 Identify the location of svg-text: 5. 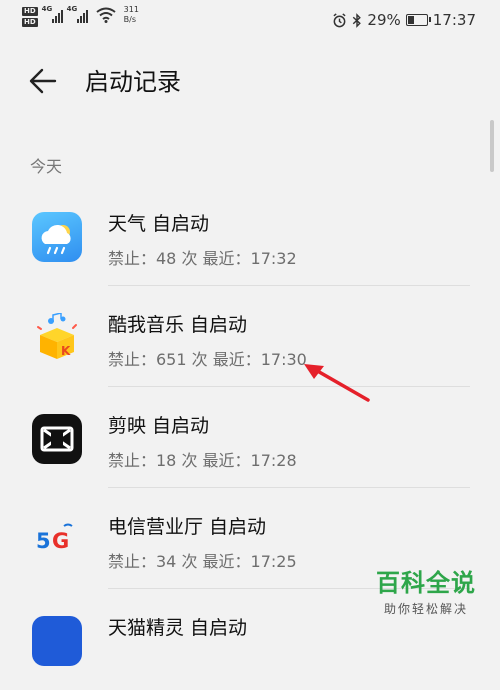
(43, 541).